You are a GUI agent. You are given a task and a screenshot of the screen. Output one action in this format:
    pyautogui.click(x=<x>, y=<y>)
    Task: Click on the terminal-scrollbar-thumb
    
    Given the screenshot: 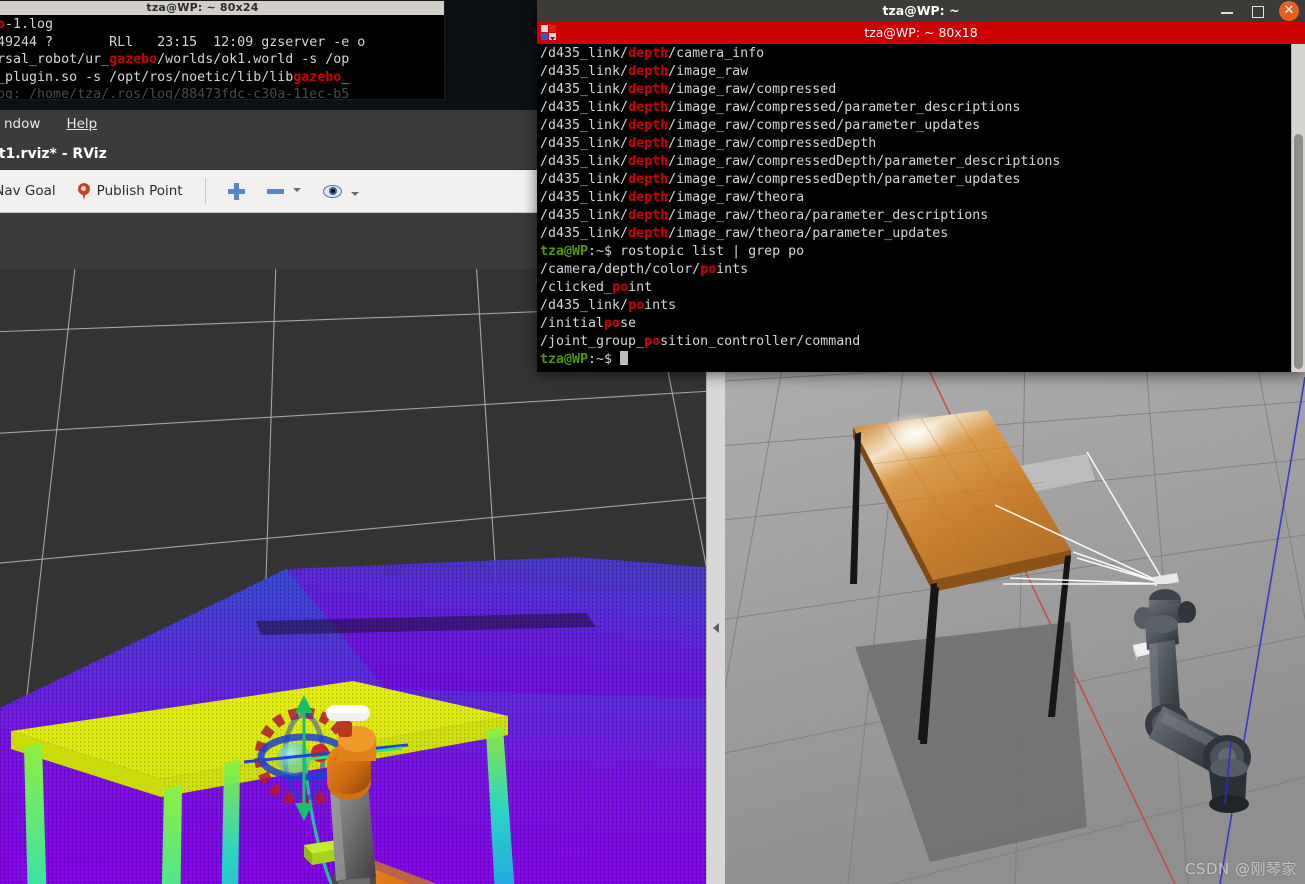 What is the action you would take?
    pyautogui.click(x=1298, y=251)
    